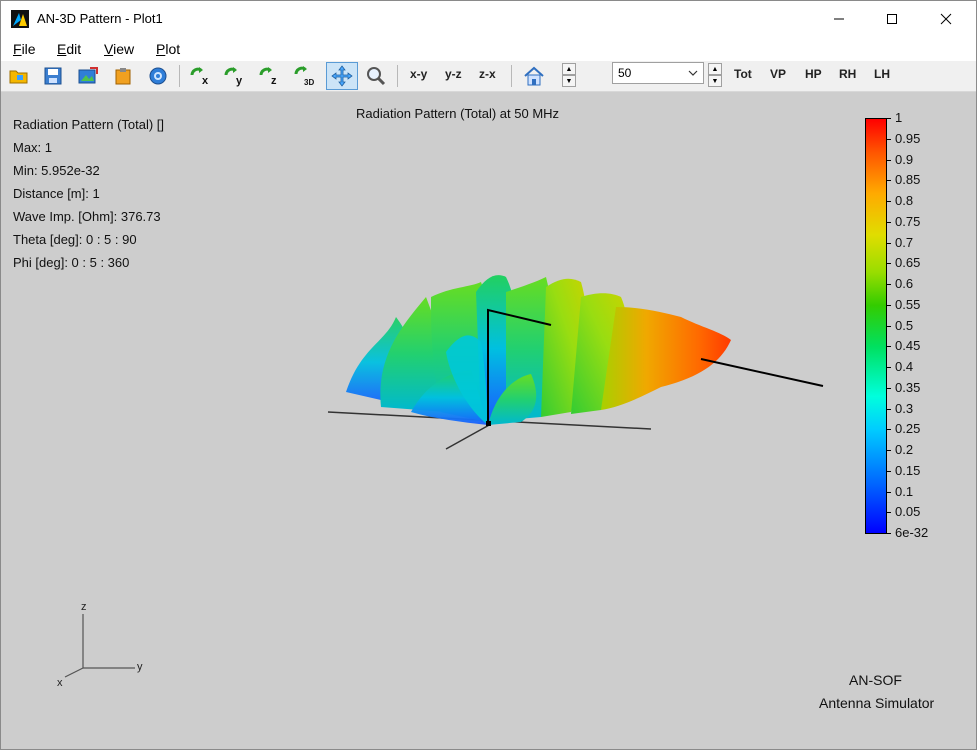  Describe the element at coordinates (418, 74) in the screenshot. I see `view-xy-button: x-y` at that location.